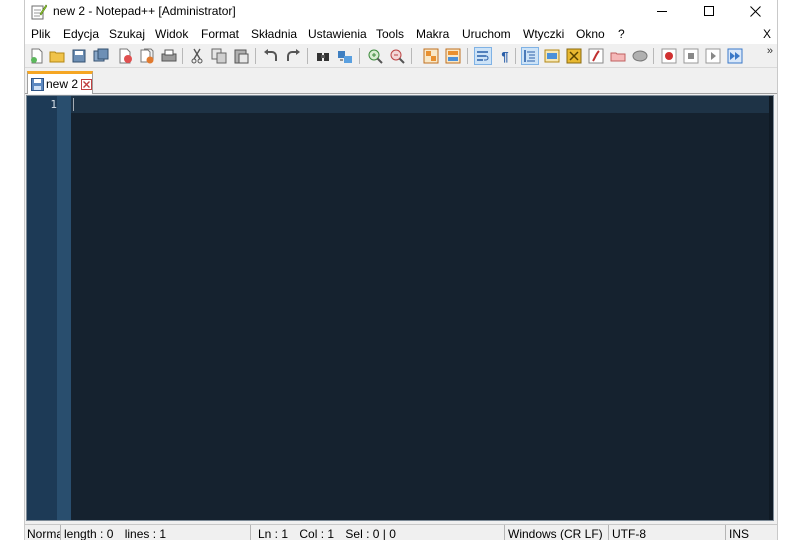 The image size is (800, 540). I want to click on sync-vertical-icon, so click(431, 56).